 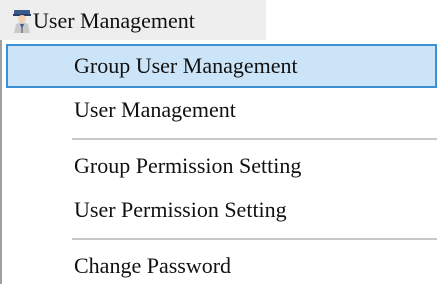 I want to click on user-icon, so click(x=22, y=21).